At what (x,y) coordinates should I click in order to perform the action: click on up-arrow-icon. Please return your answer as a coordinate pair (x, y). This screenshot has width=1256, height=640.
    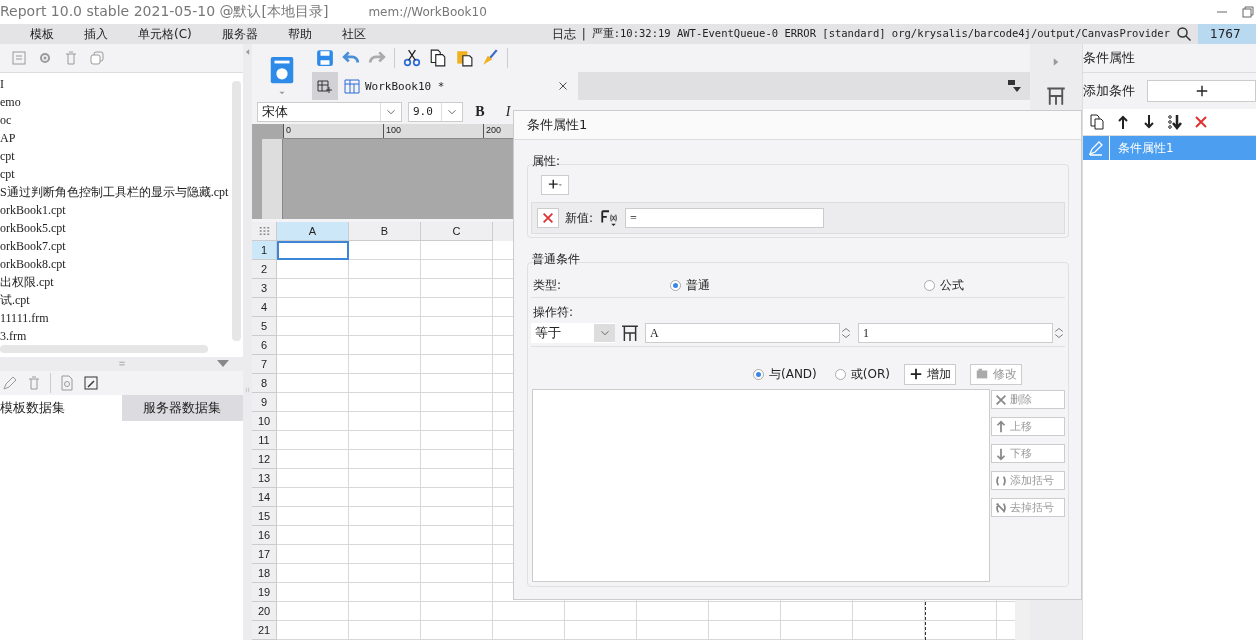
    Looking at the image, I should click on (1001, 426).